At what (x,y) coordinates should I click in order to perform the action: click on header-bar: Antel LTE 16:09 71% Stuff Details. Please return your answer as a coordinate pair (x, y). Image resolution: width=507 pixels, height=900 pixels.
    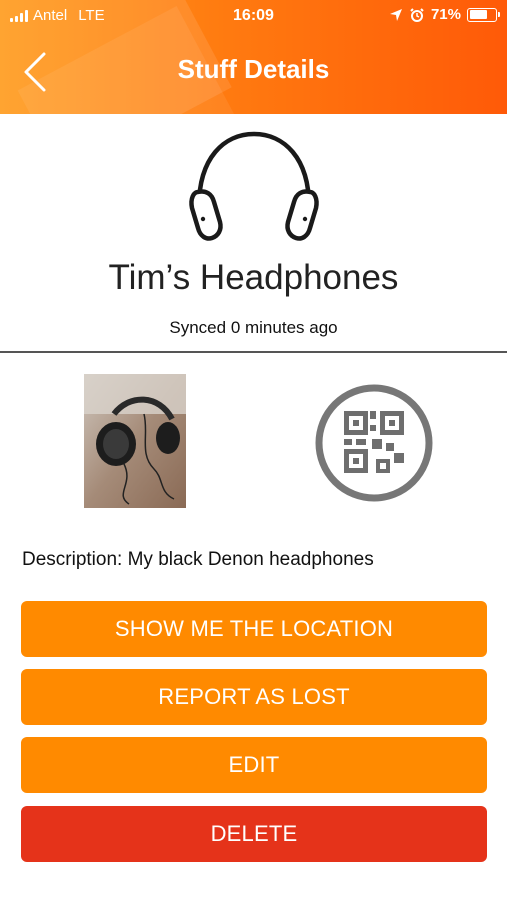
    Looking at the image, I should click on (253, 57).